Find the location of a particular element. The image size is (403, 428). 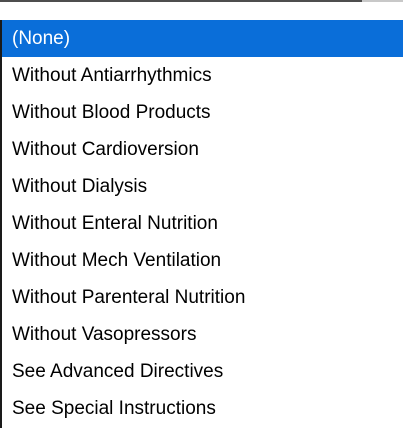

option-without-enteral-nutrition: Without Enteral Nutrition is located at coordinates (202, 223).